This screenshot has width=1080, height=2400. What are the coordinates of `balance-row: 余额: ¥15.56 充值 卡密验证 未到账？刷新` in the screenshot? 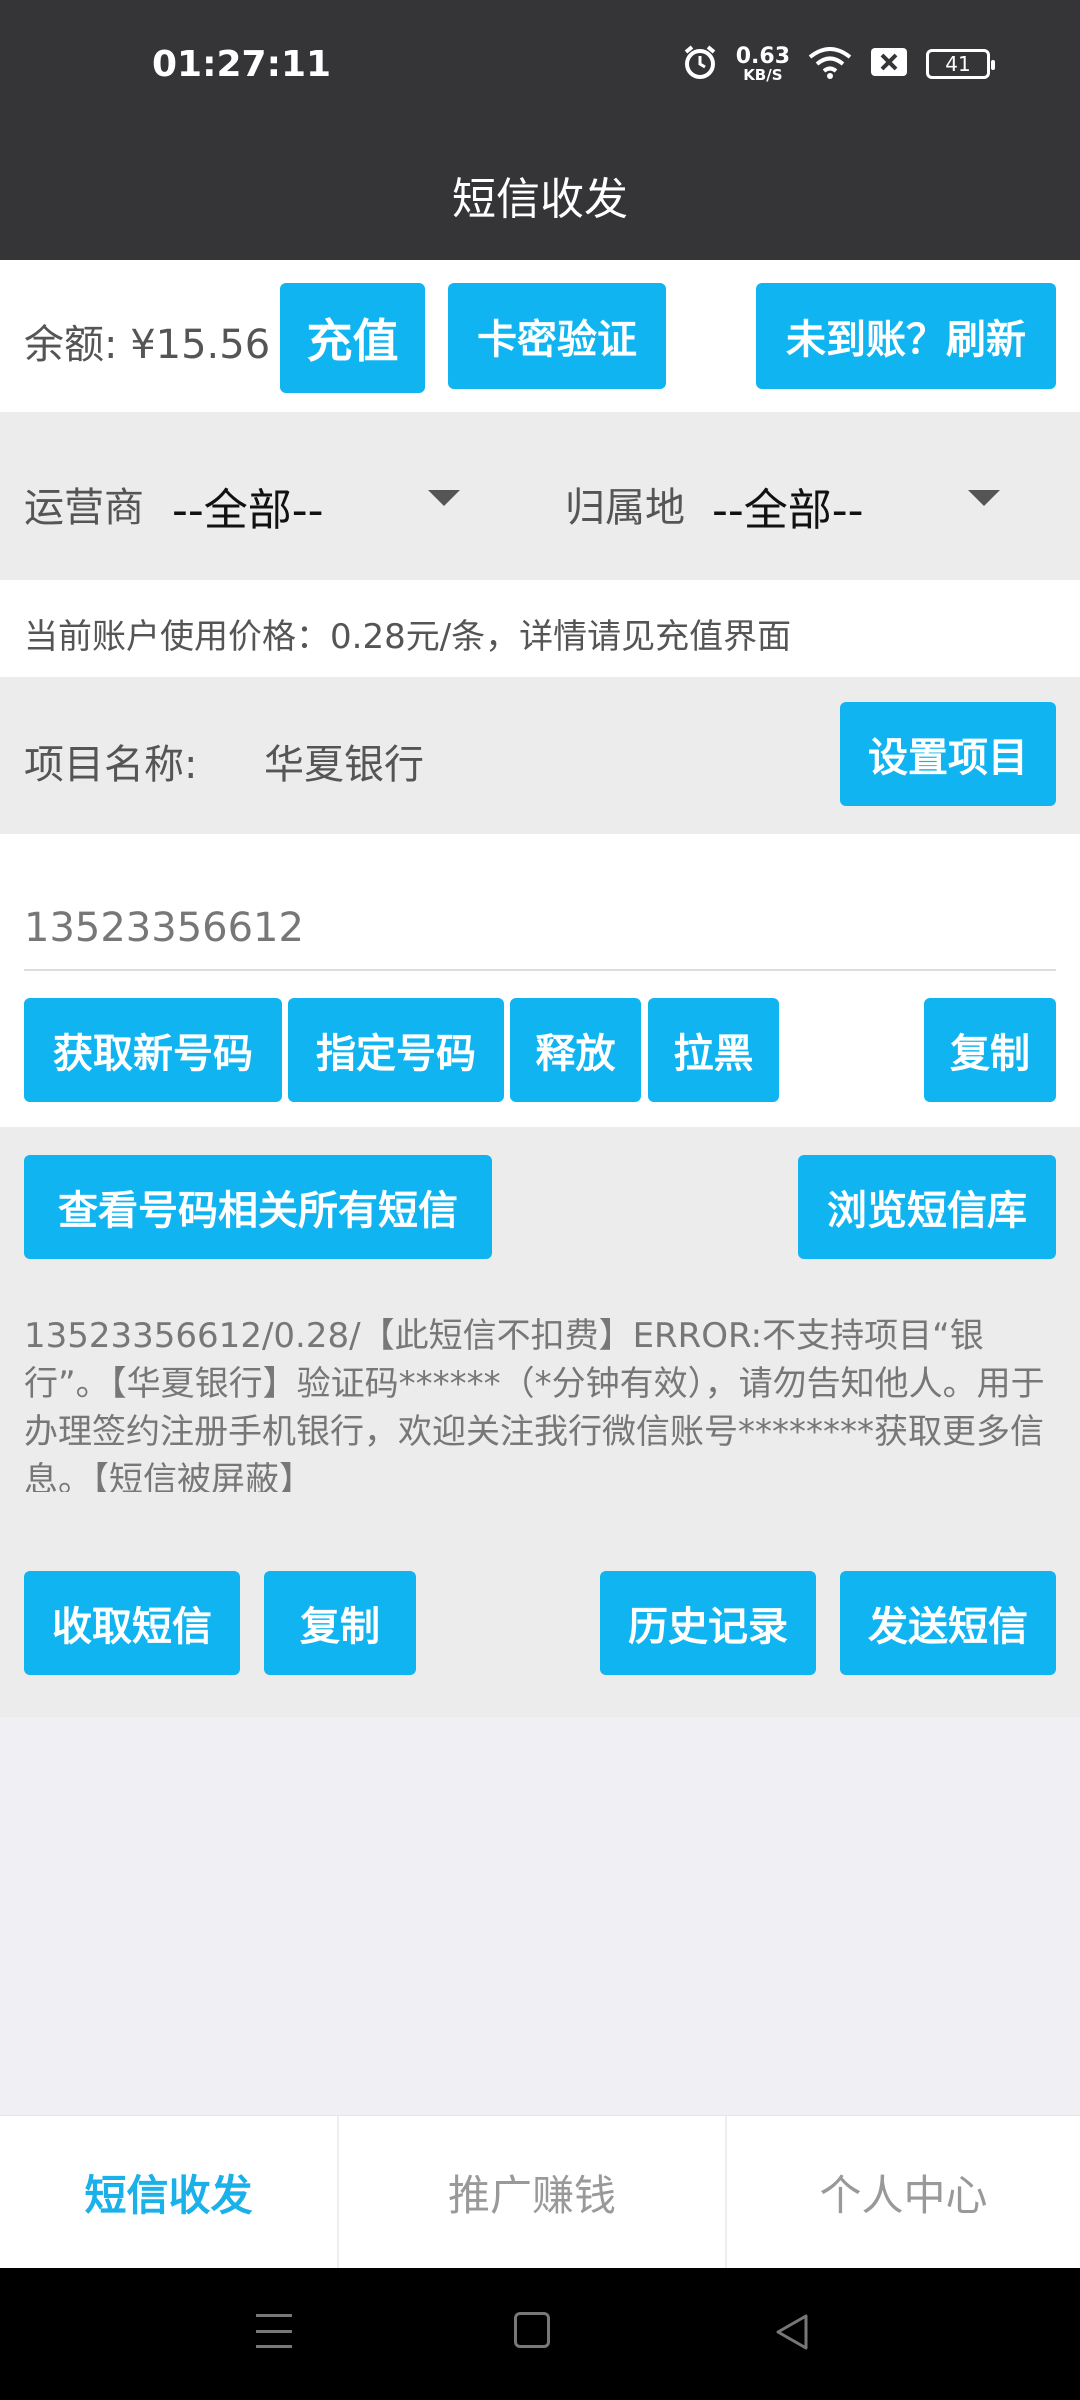 It's located at (540, 336).